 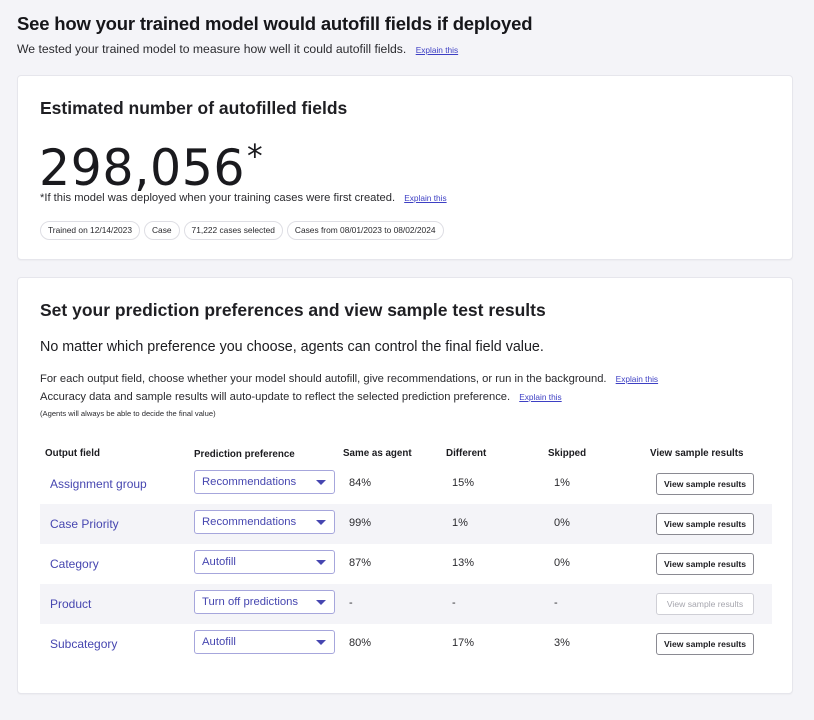 I want to click on select-value: Turn off predictions, so click(x=250, y=602).